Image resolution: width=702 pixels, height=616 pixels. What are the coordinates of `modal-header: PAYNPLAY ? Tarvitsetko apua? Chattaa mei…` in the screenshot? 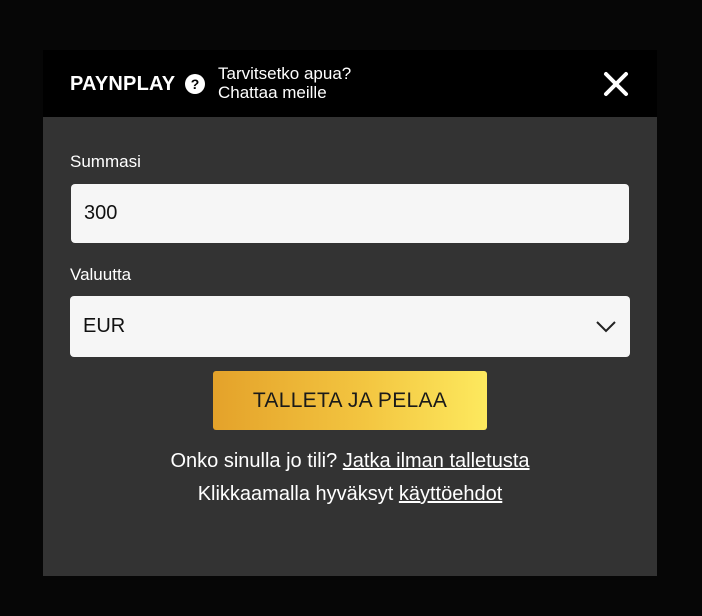 It's located at (350, 83).